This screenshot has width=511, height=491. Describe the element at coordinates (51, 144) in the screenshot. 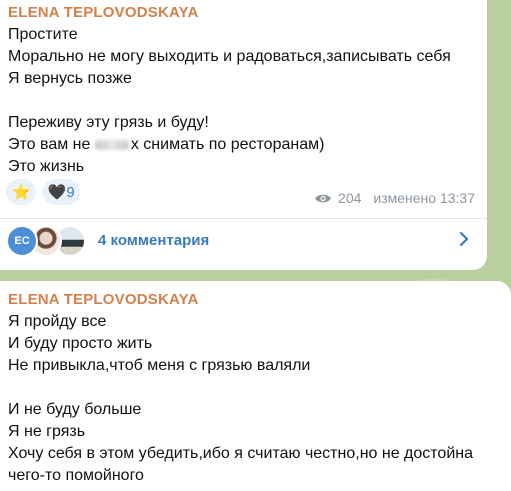

I see `message-line-part: Это вам не` at that location.